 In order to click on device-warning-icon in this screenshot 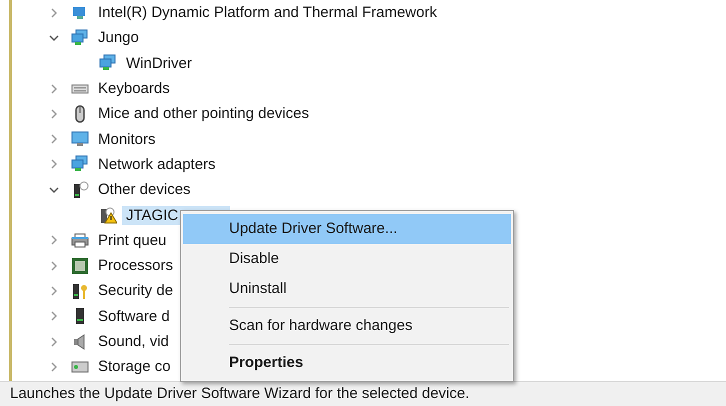, I will do `click(108, 215)`.